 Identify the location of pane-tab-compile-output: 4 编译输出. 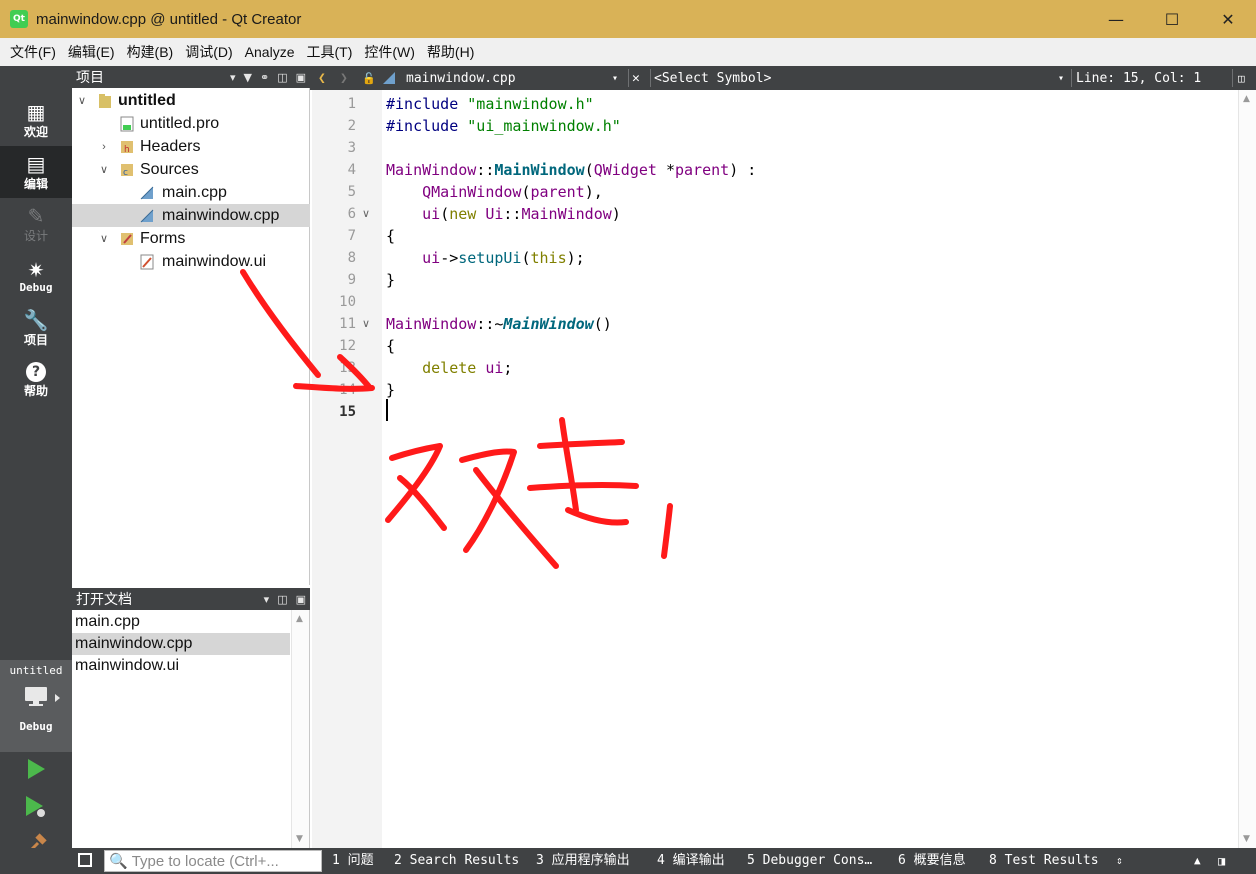
(691, 861).